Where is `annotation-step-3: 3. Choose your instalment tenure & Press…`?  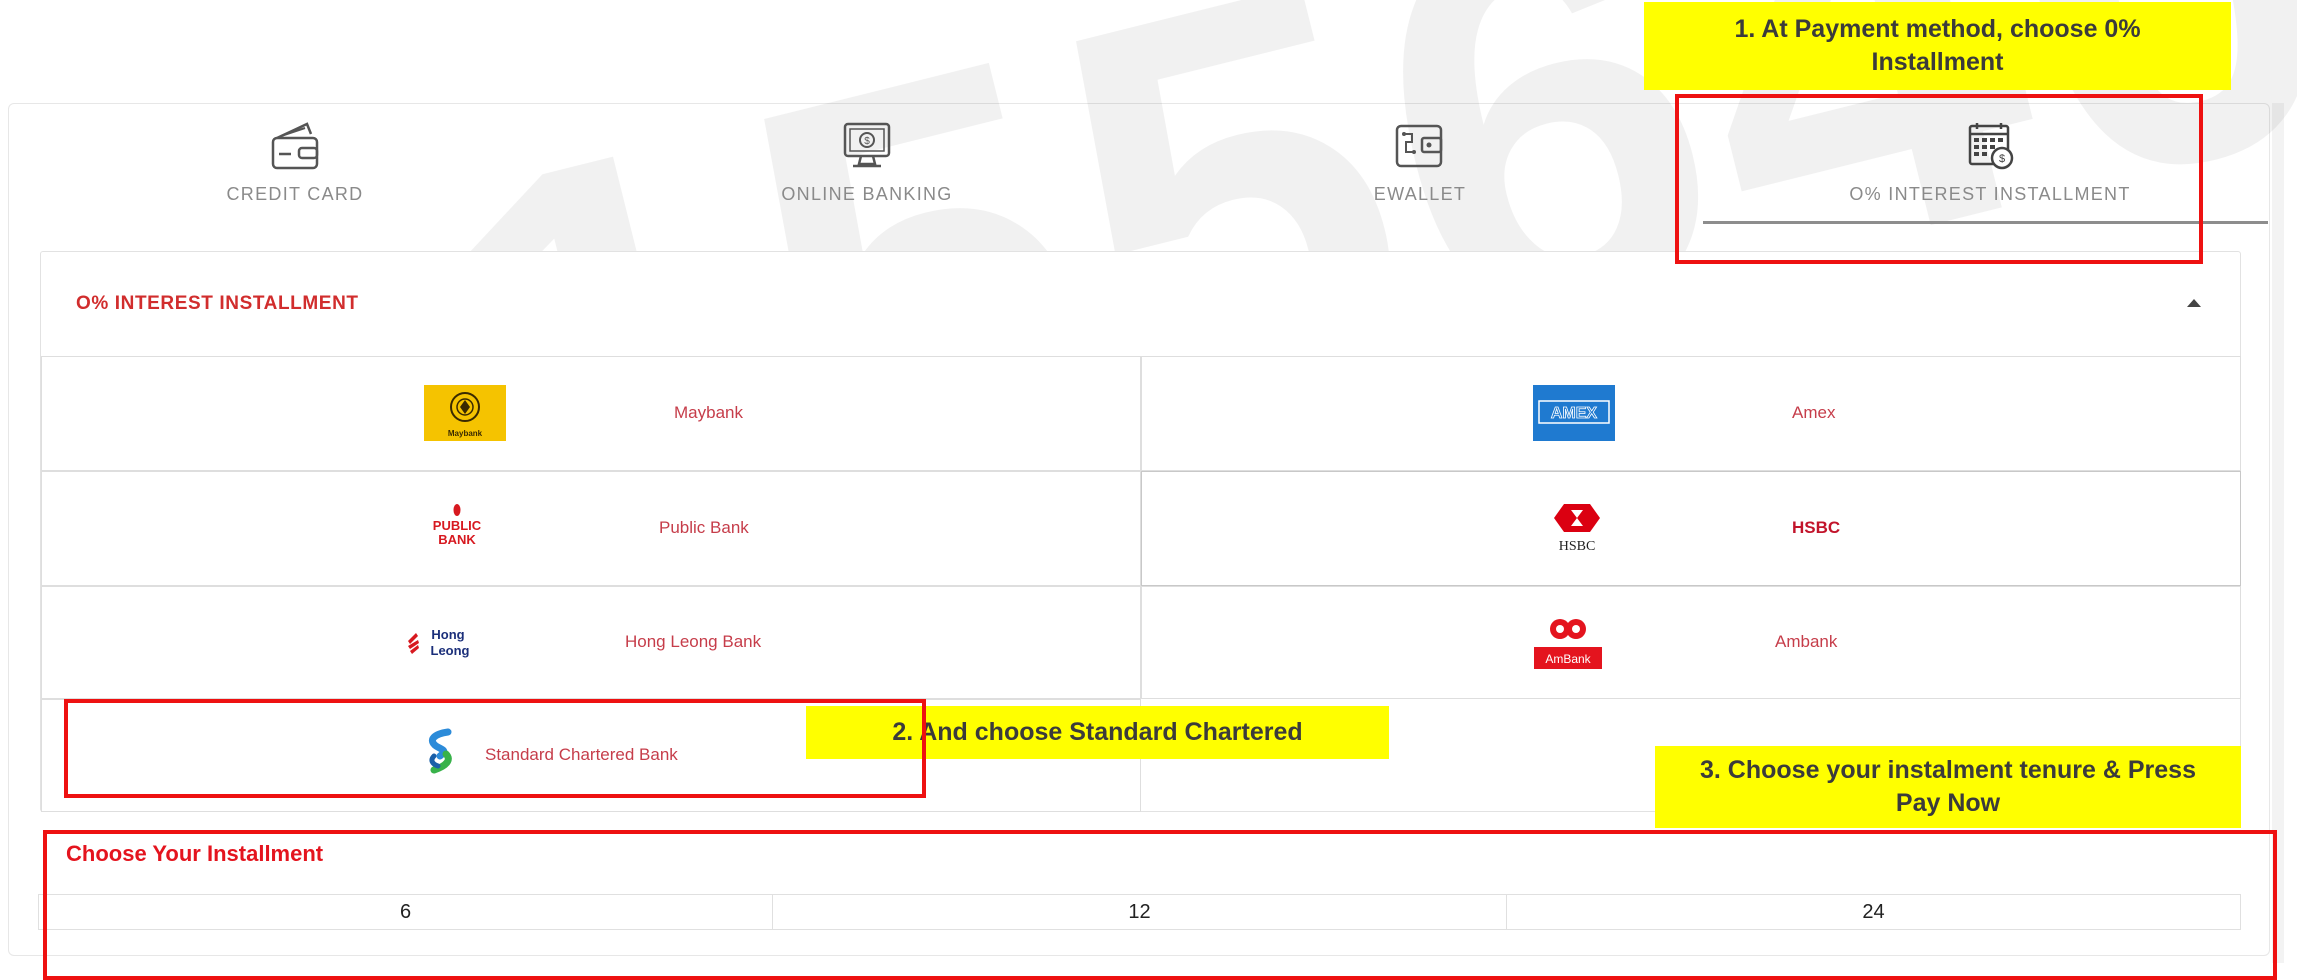
annotation-step-3: 3. Choose your instalment tenure & Press… is located at coordinates (1948, 787).